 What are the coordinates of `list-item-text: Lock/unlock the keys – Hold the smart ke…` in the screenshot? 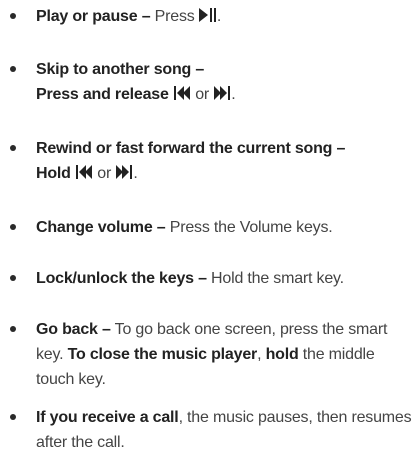 It's located at (225, 278).